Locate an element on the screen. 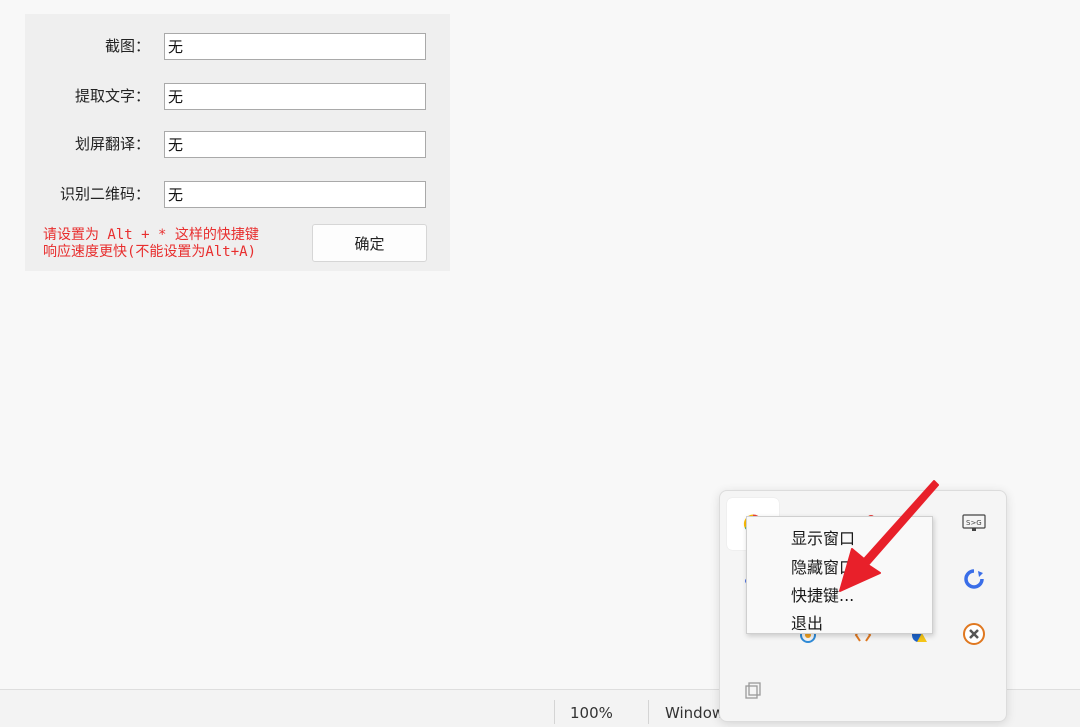 The image size is (1080, 727). hotkey-hint: 请设置为 Alt + * 这样的快捷键 响应速度更快(不能设置为Alt+A) is located at coordinates (151, 244).